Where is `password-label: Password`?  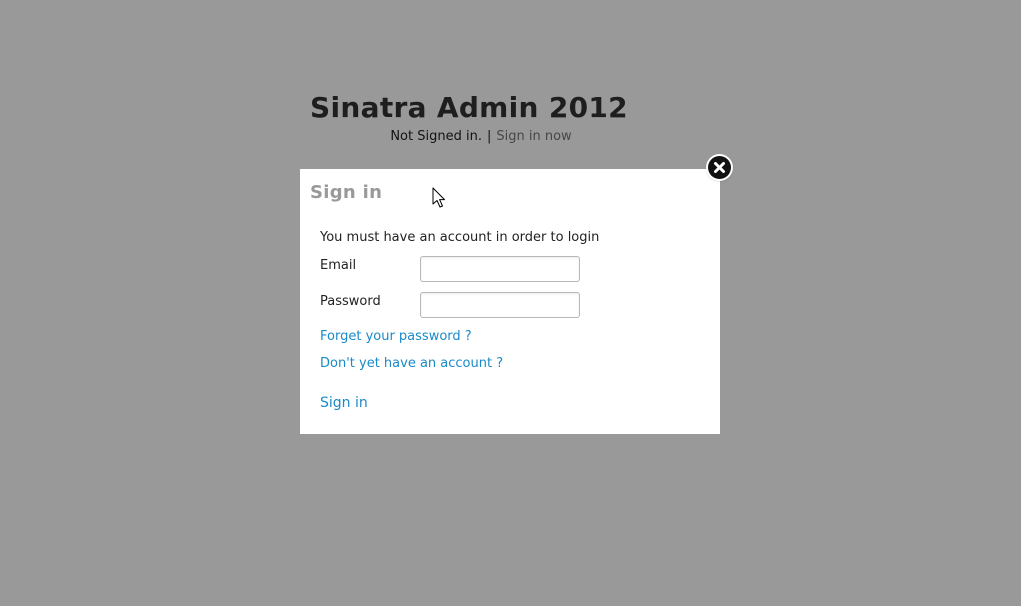
password-label: Password is located at coordinates (350, 301).